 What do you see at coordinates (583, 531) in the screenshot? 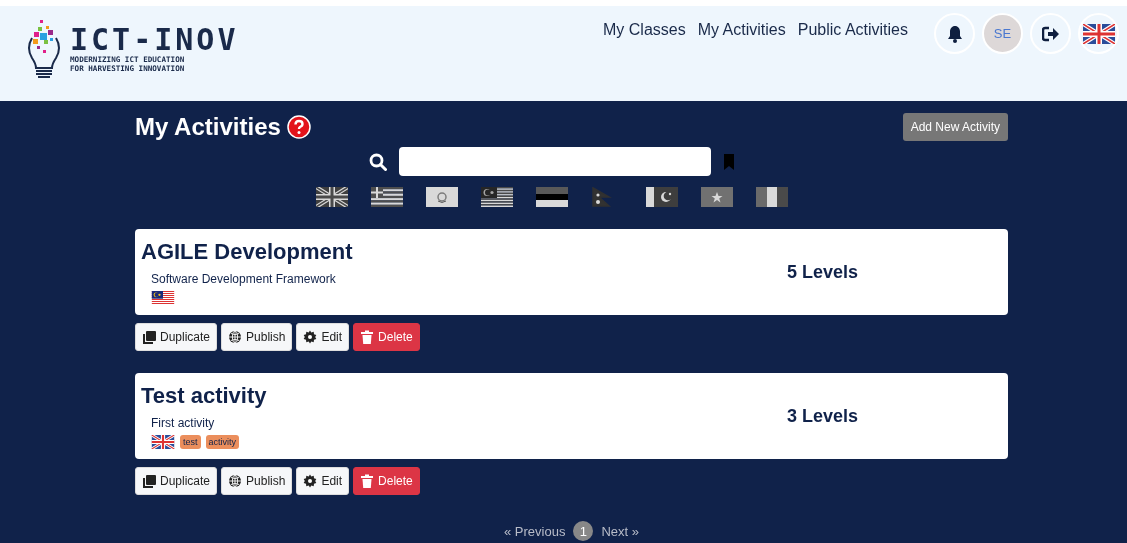
I see `page-number: 1` at bounding box center [583, 531].